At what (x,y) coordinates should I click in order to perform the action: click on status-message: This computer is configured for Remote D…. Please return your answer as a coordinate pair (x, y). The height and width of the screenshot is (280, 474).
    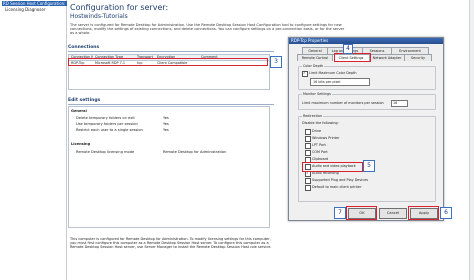
    Looking at the image, I should click on (171, 243).